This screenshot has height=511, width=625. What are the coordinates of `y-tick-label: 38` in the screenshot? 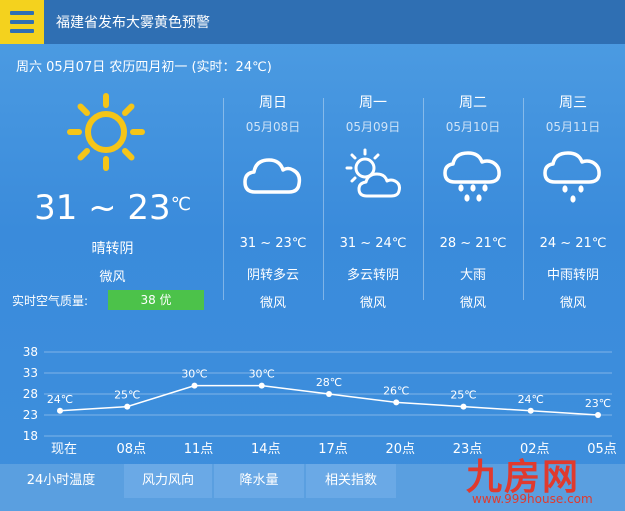 It's located at (30, 352).